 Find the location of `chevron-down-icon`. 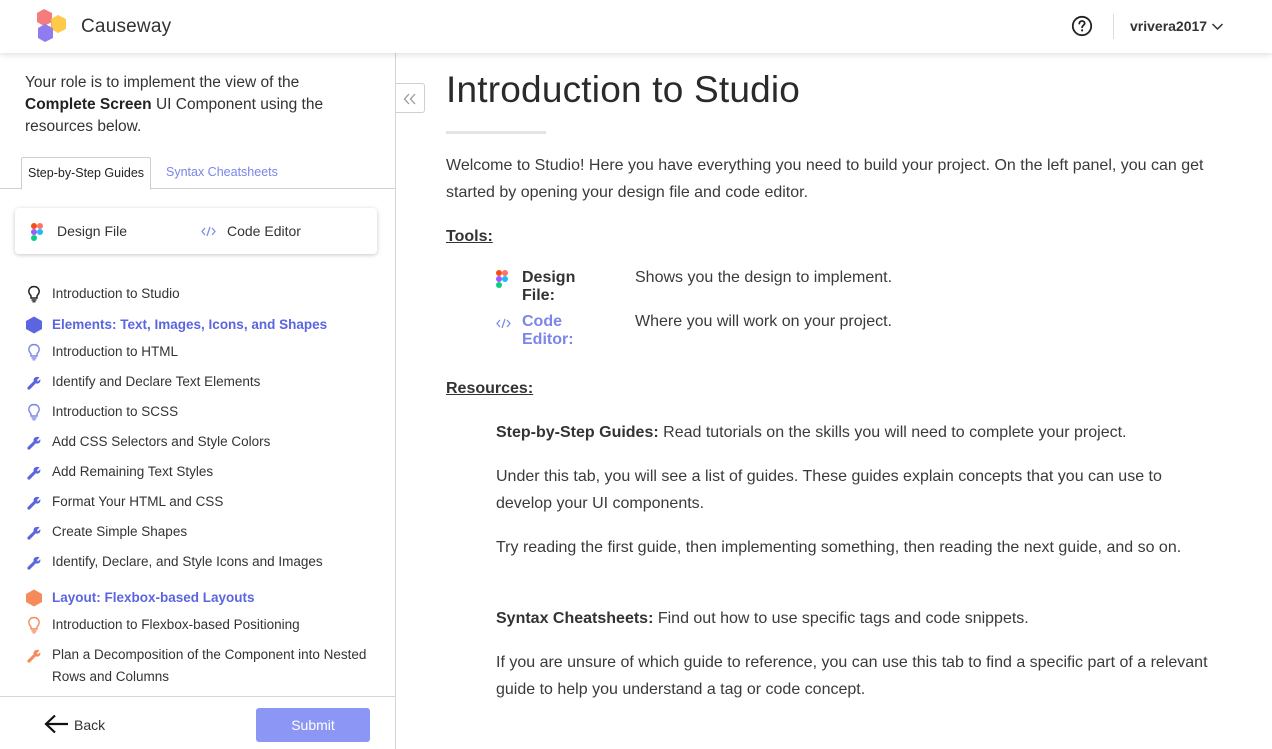

chevron-down-icon is located at coordinates (1217, 26).